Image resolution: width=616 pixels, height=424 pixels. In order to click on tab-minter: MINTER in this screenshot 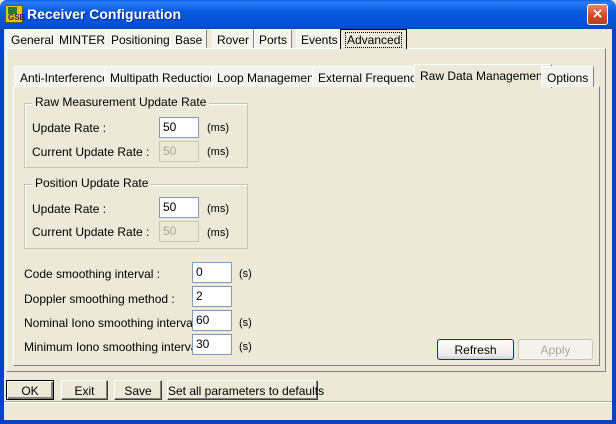, I will do `click(82, 38)`.